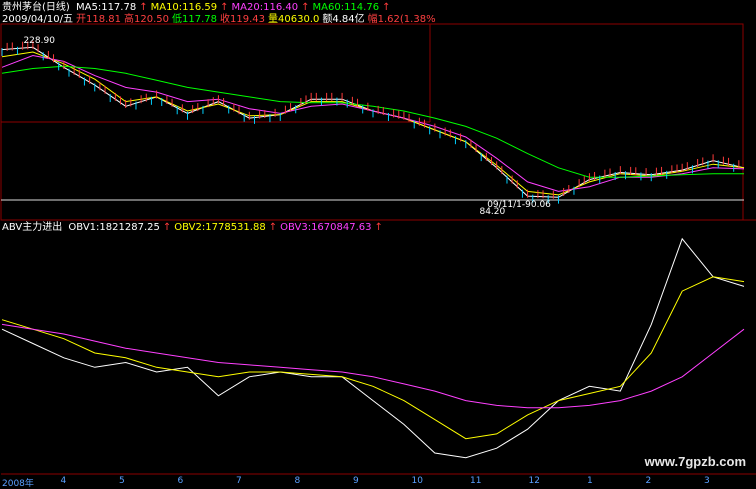 This screenshot has width=756, height=489. Describe the element at coordinates (239, 481) in the screenshot. I see `x-tick-label: 7` at that location.